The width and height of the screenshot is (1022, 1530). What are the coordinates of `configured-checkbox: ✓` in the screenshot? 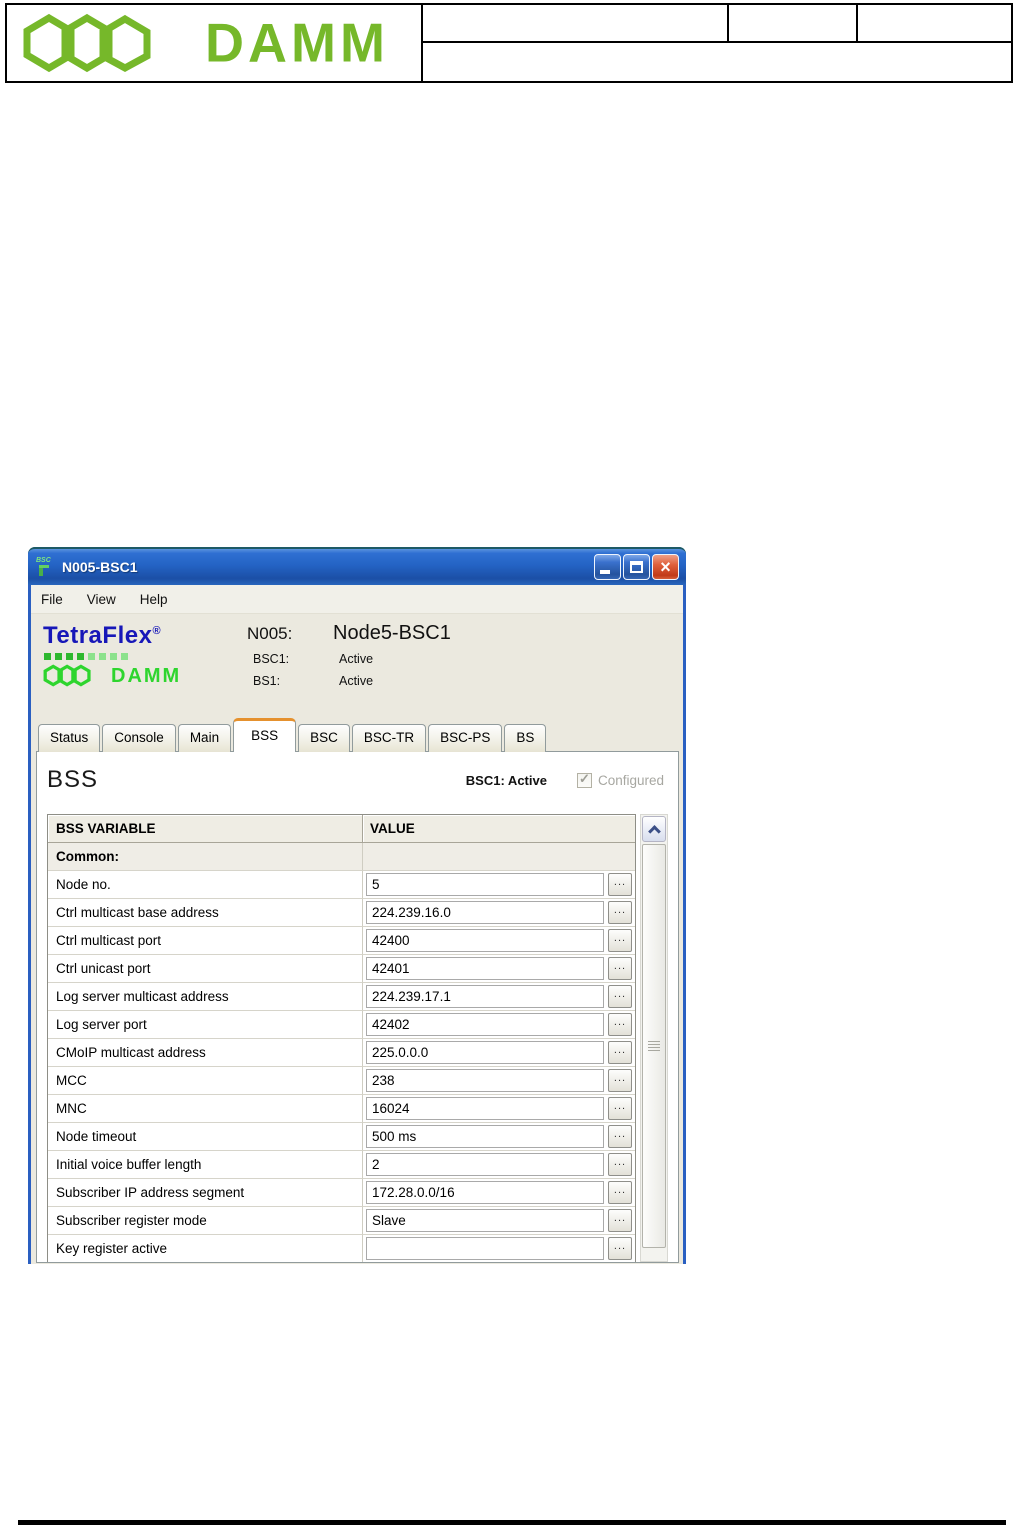 It's located at (584, 779).